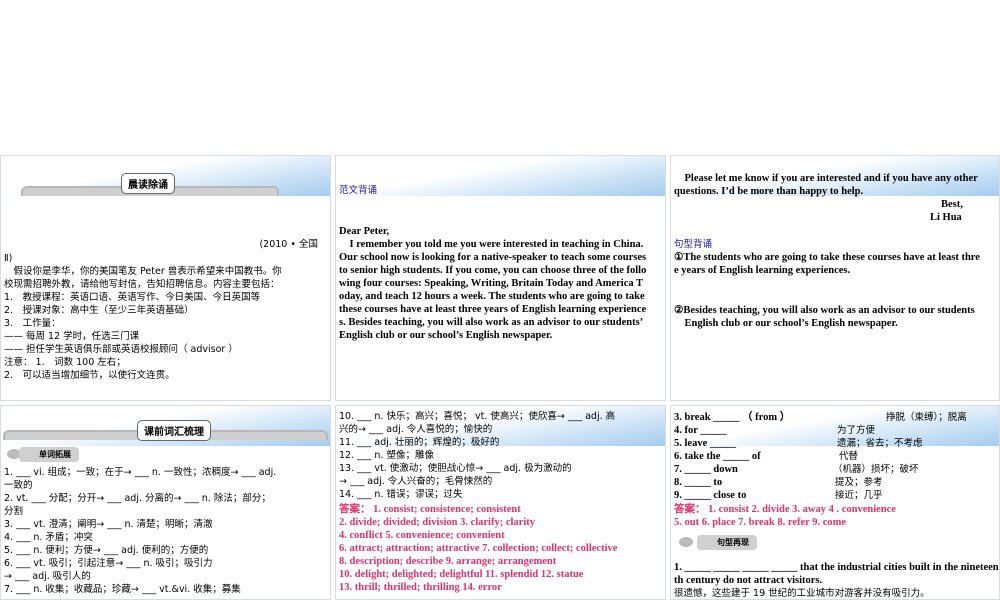  I want to click on text-line: 12. ___ n. 塑像；雕像, so click(386, 455).